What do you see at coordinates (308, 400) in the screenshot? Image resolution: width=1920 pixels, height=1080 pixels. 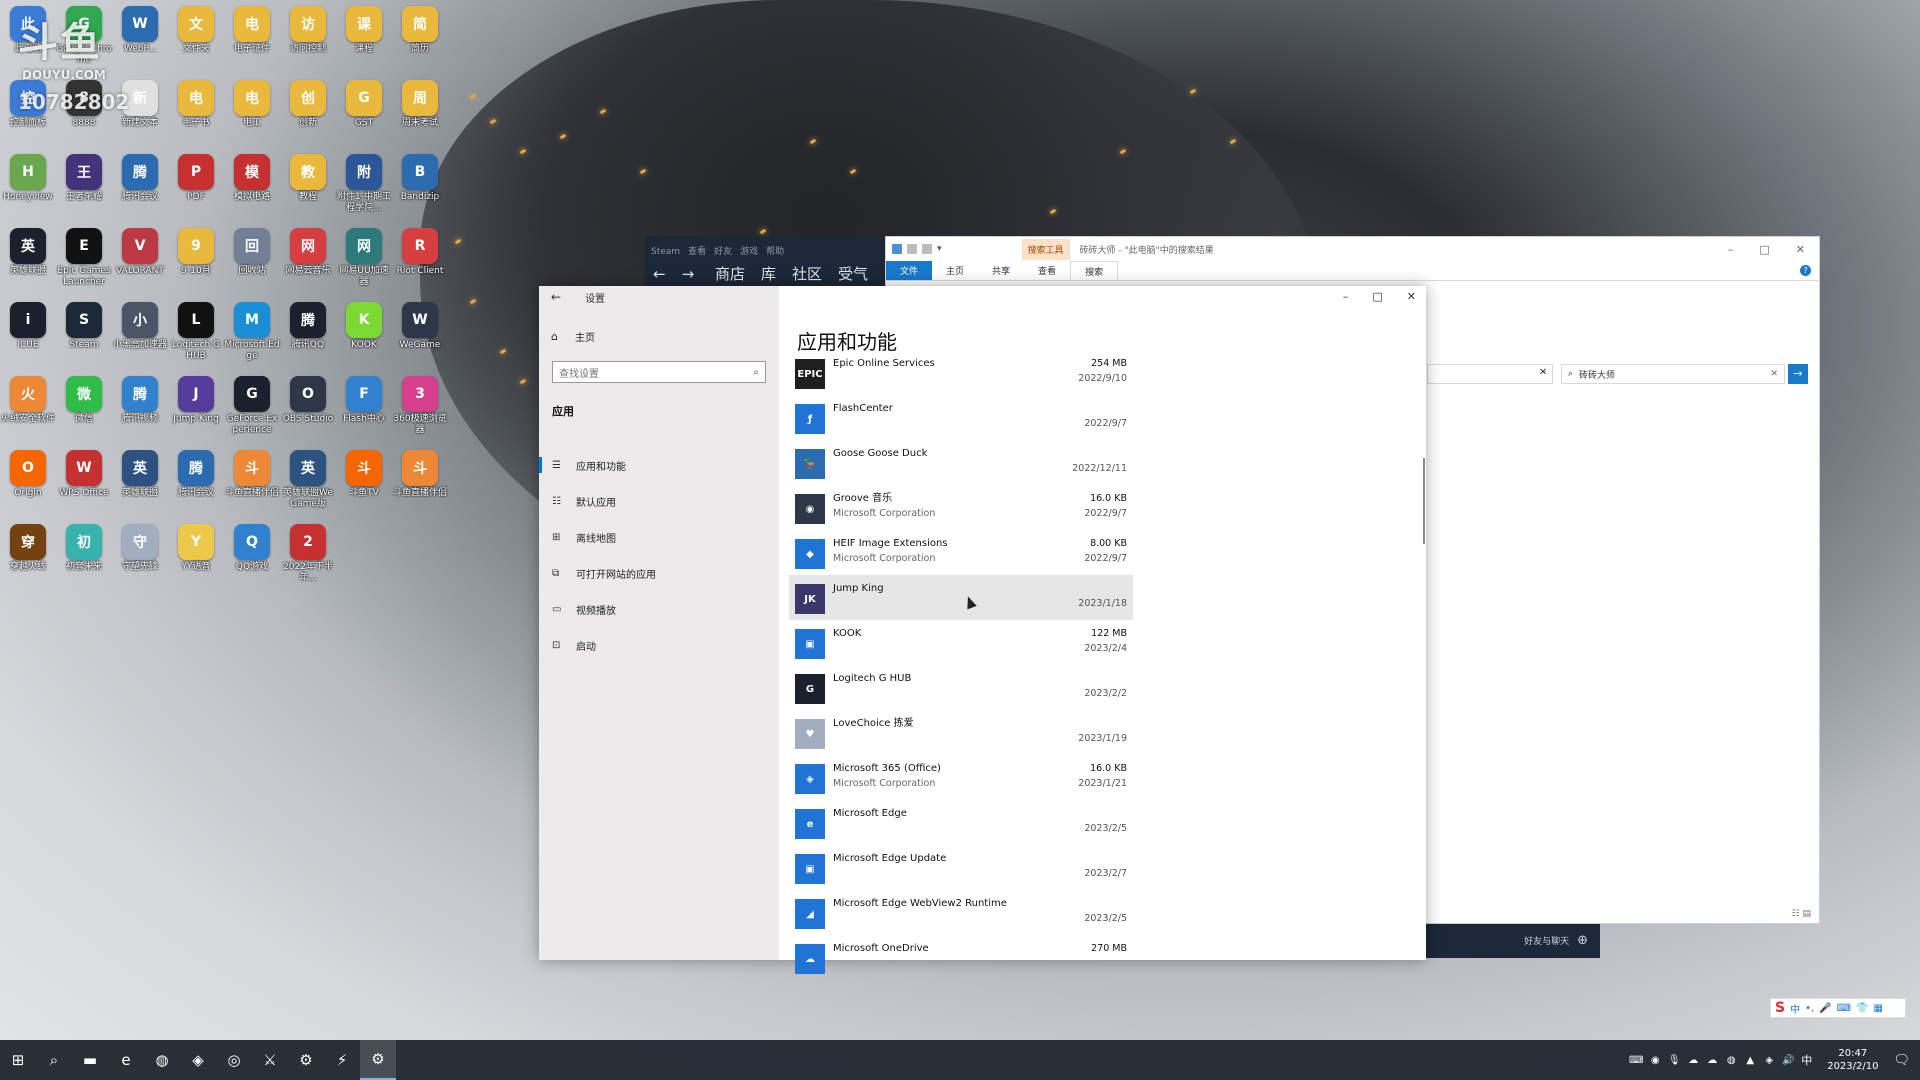 I see `desktop-icon: O OBS Studio` at bounding box center [308, 400].